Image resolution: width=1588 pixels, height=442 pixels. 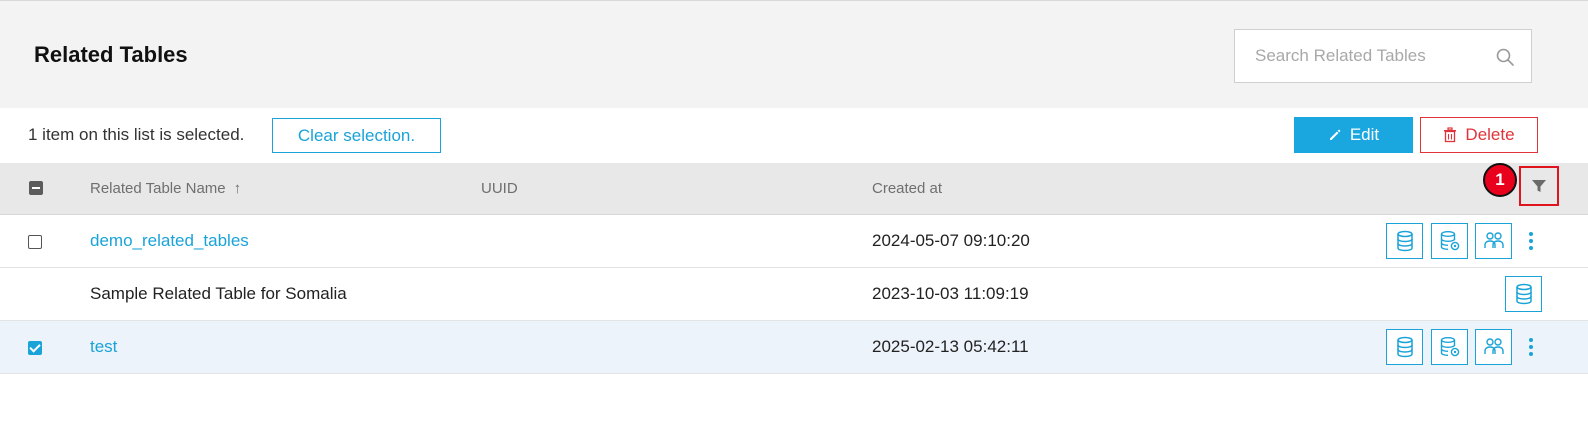 What do you see at coordinates (794, 347) in the screenshot?
I see `table-row: test 2025-02-13 05:42:11` at bounding box center [794, 347].